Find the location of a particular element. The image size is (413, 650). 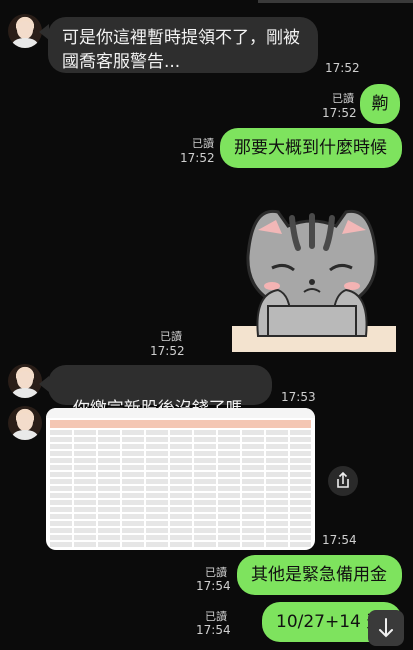

image-header is located at coordinates (180, 413).